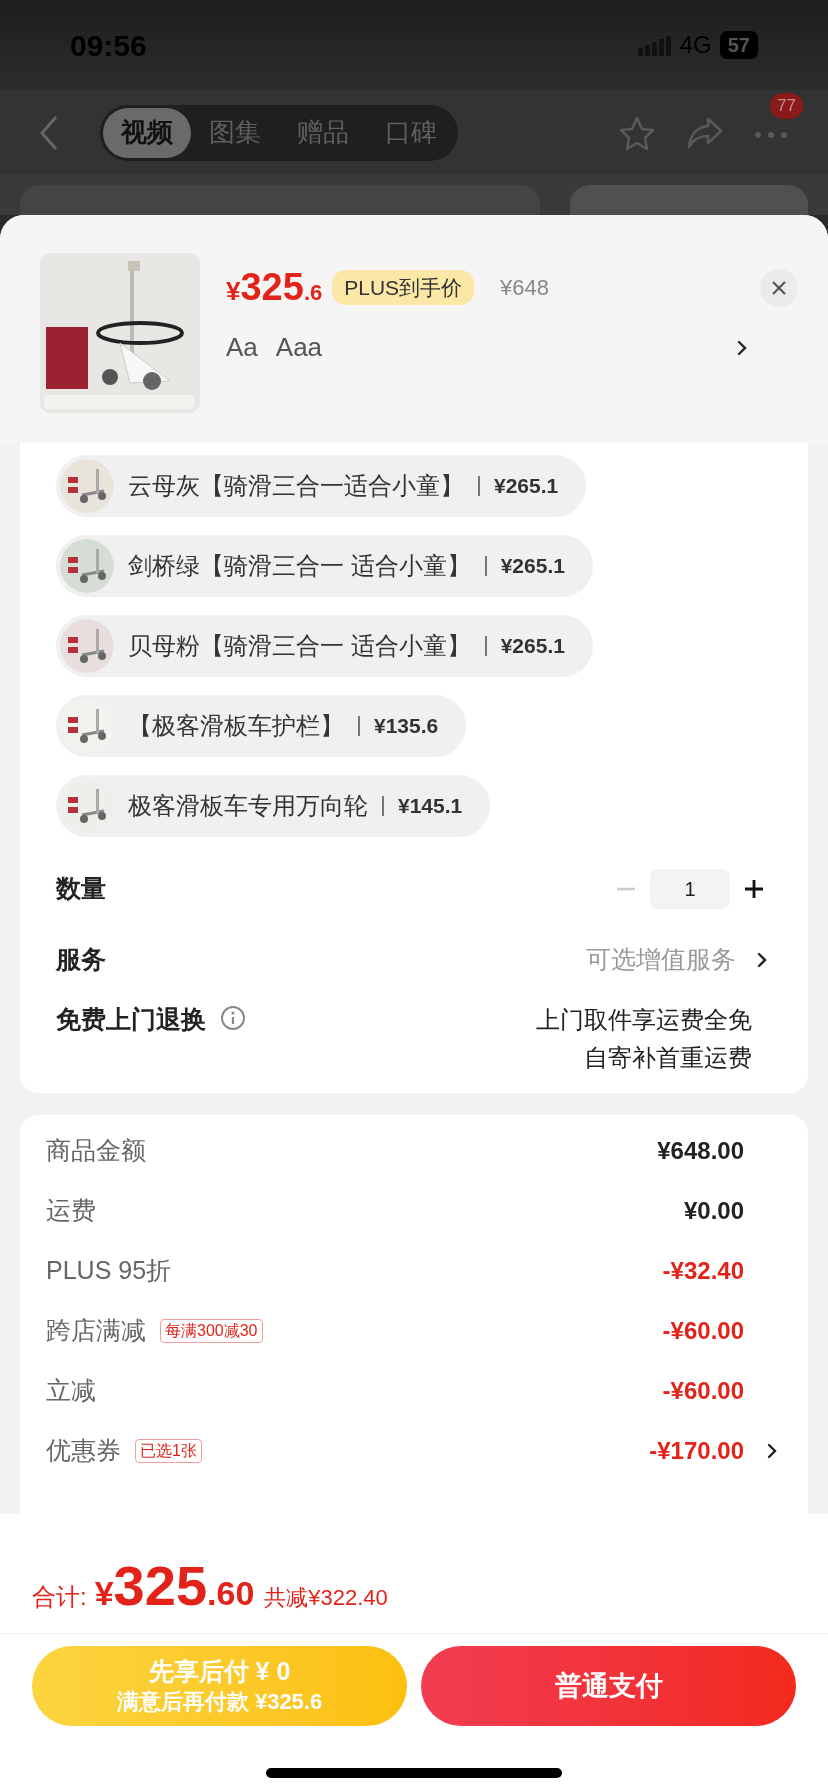 The image size is (828, 1792). I want to click on nav-tab: 图集, so click(235, 132).